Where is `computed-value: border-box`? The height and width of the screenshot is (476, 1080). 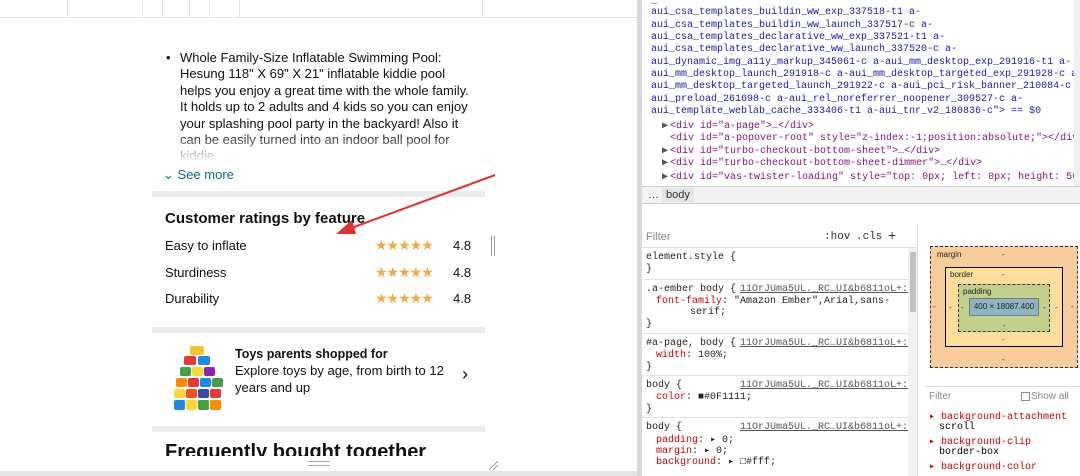
computed-value: border-box is located at coordinates (969, 452).